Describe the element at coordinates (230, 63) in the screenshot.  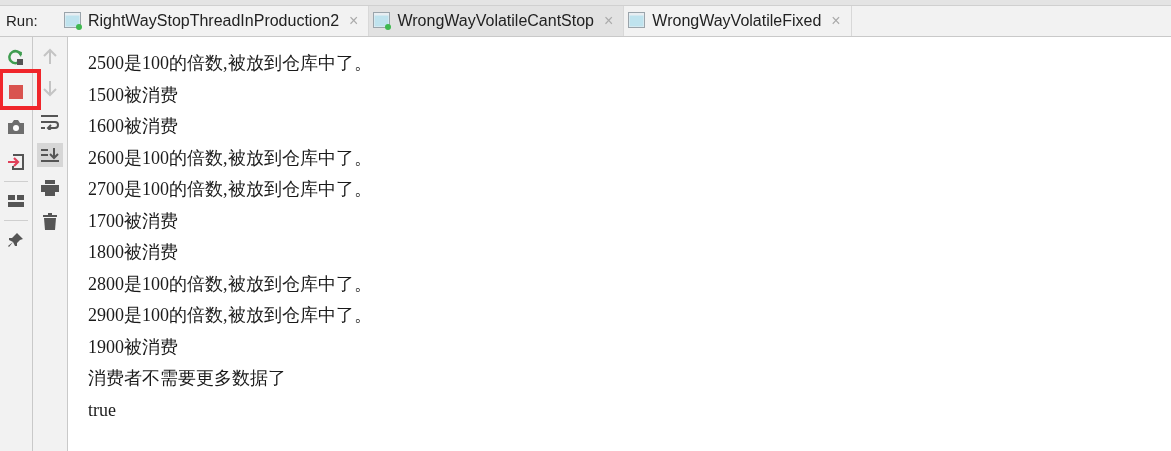
I see `console-line: 2500是100的倍数,被放到仓库中了。` at that location.